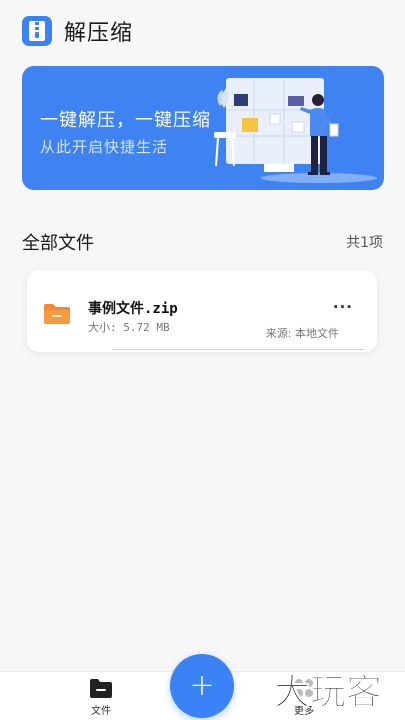 The image size is (405, 720). Describe the element at coordinates (202, 311) in the screenshot. I see `file-card: 事例文件.zip 大小: 5.72 MB 来源: 本地文件 ···` at that location.